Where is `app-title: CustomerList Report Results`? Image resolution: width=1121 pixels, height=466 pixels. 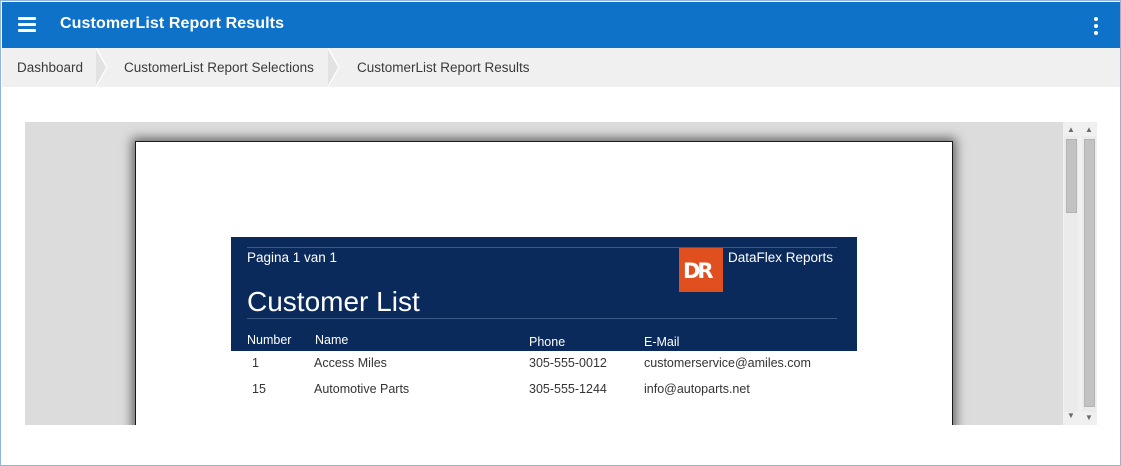
app-title: CustomerList Report Results is located at coordinates (172, 23).